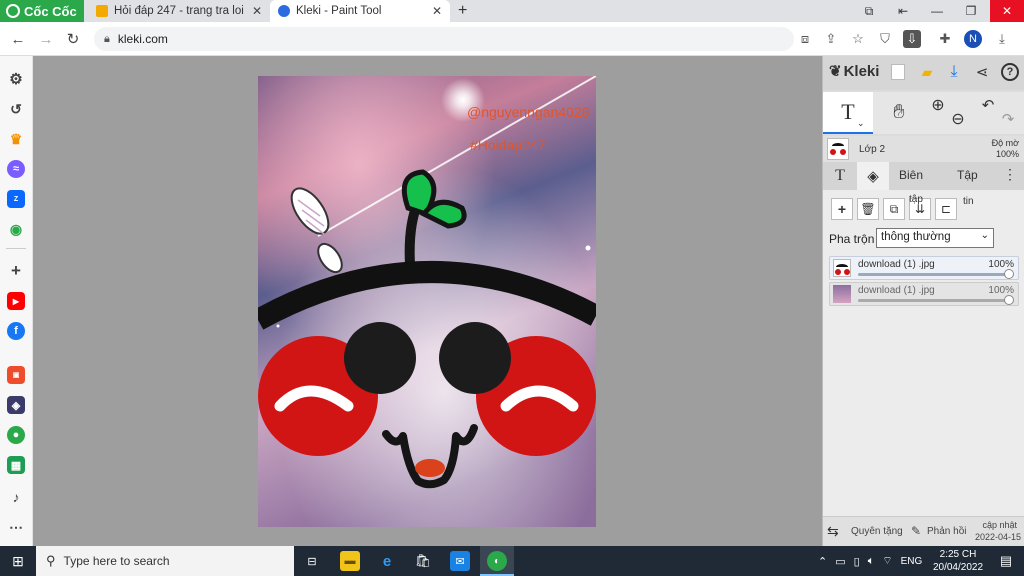  What do you see at coordinates (833, 531) in the screenshot?
I see `swap-panel-icon: ⇆` at bounding box center [833, 531].